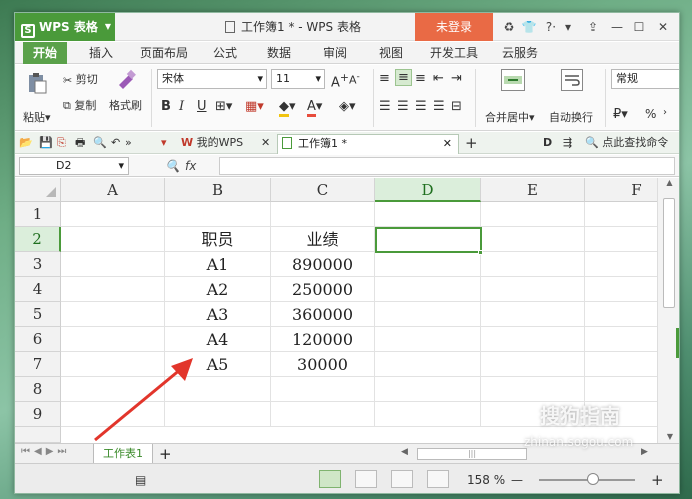 This screenshot has height=499, width=692. What do you see at coordinates (592, 142) in the screenshot?
I see `search-icon: 🔍` at bounding box center [592, 142].